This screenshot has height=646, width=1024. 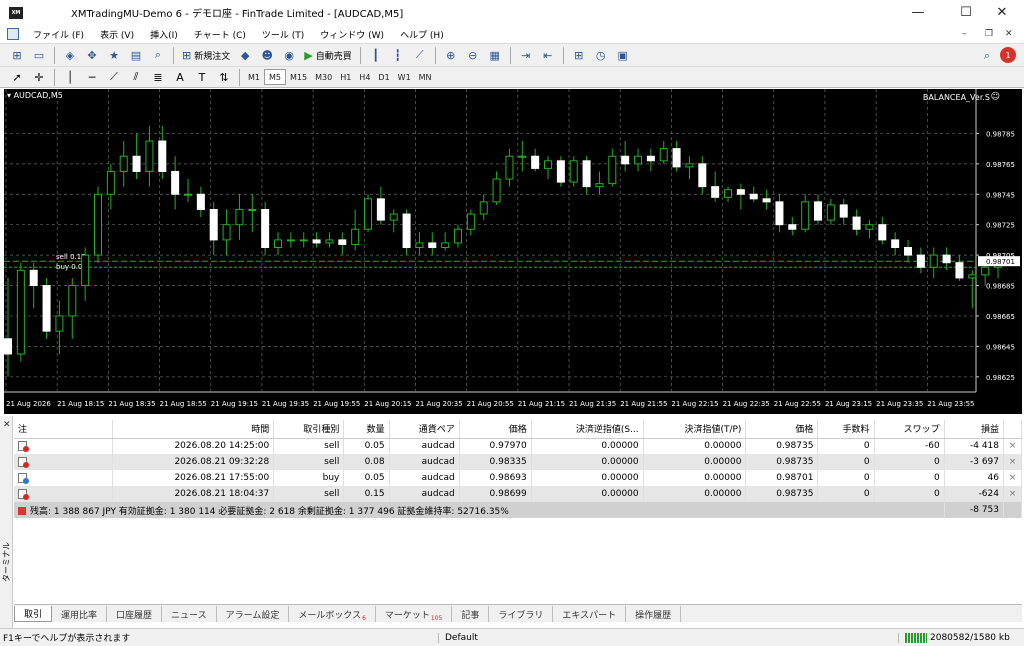 I want to click on vps-icon: ◉, so click(x=289, y=55).